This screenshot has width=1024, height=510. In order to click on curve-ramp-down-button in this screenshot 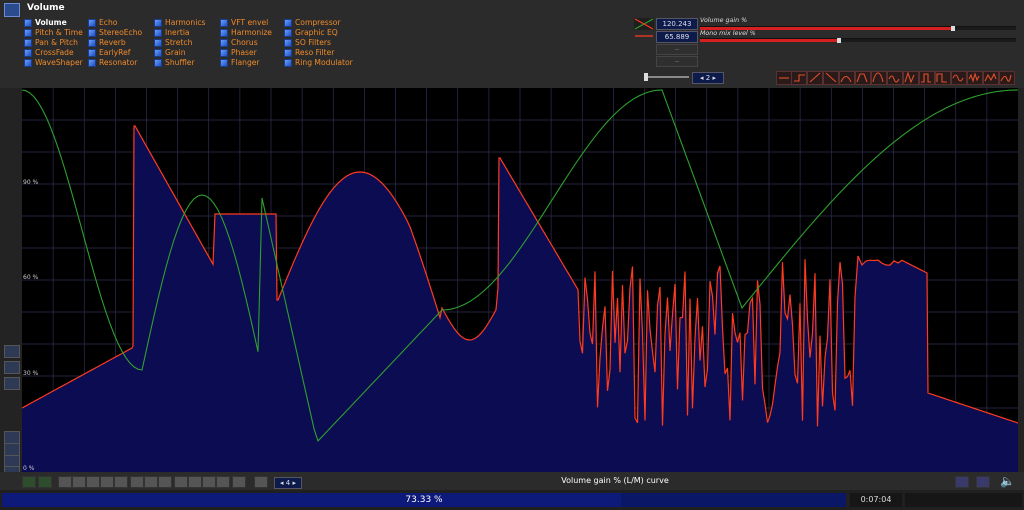, I will do `click(831, 78)`.